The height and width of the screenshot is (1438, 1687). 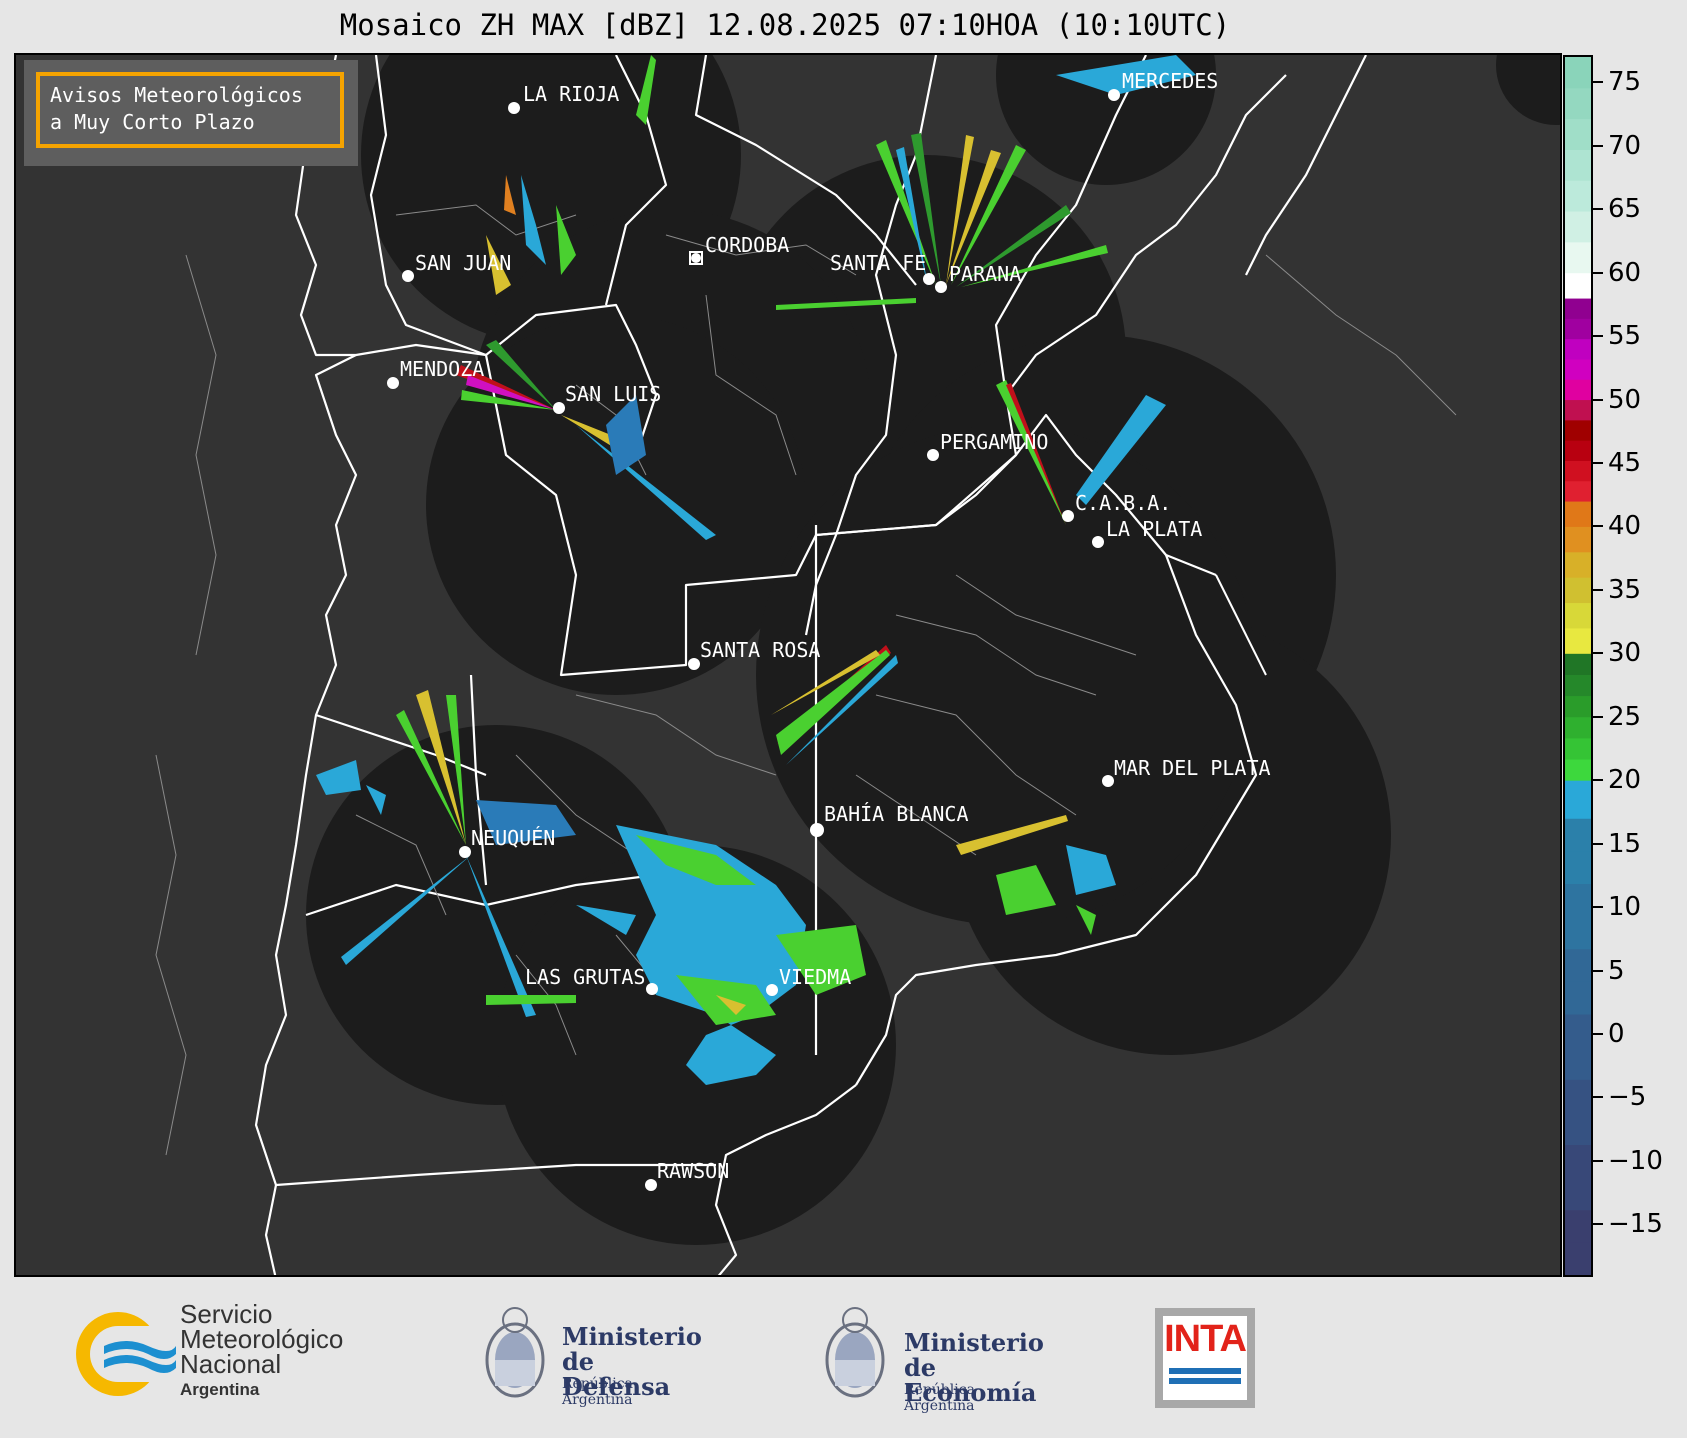 What do you see at coordinates (747, 245) in the screenshot?
I see `city-label-cordoba: CORDOBA` at bounding box center [747, 245].